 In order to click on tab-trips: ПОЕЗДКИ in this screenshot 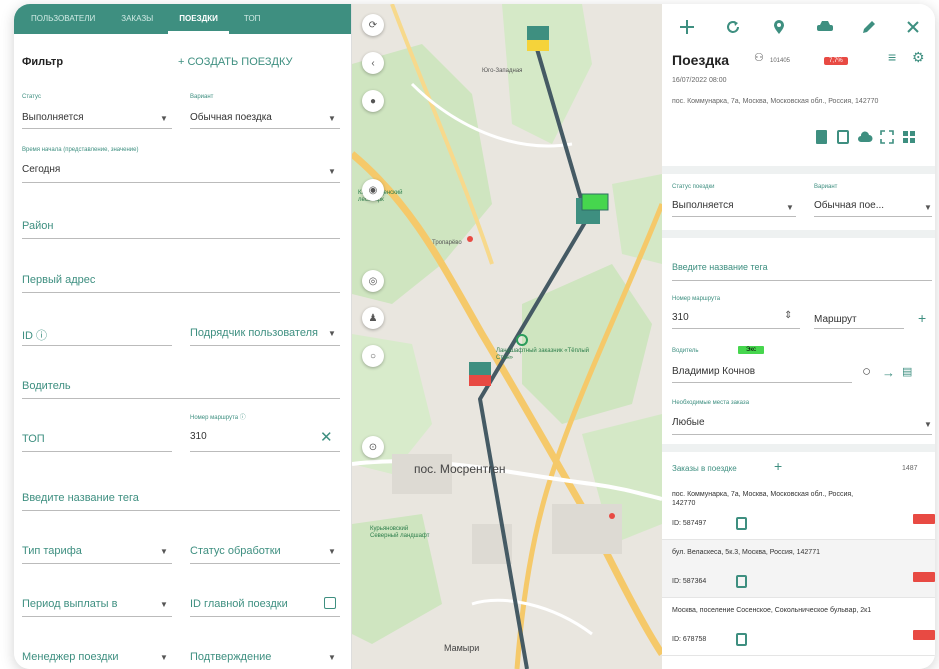, I will do `click(198, 19)`.